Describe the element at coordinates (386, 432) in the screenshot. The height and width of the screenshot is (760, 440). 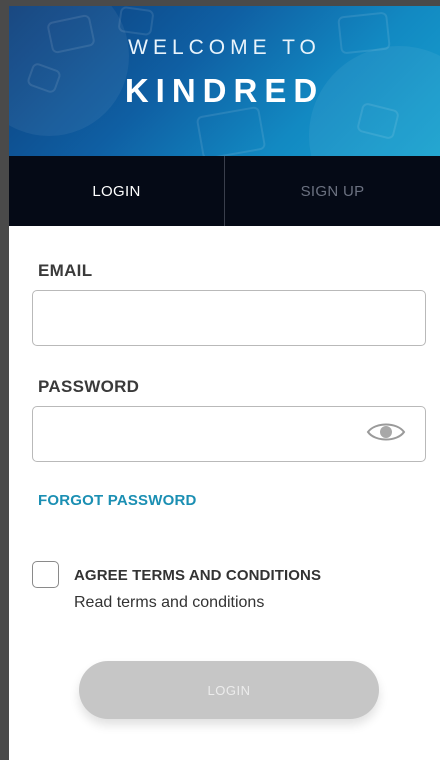
I see `eye-icon` at that location.